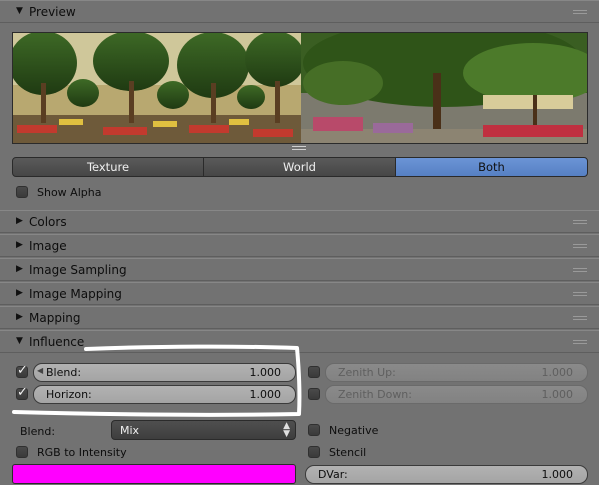 This screenshot has height=485, width=599. What do you see at coordinates (154, 474) in the screenshot?
I see `color-swatch` at bounding box center [154, 474].